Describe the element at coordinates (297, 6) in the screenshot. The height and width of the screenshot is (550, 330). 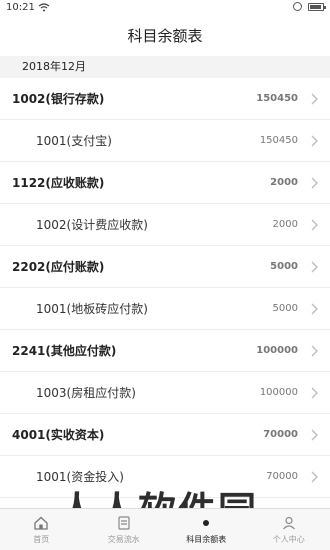
I see `alarm-icon` at that location.